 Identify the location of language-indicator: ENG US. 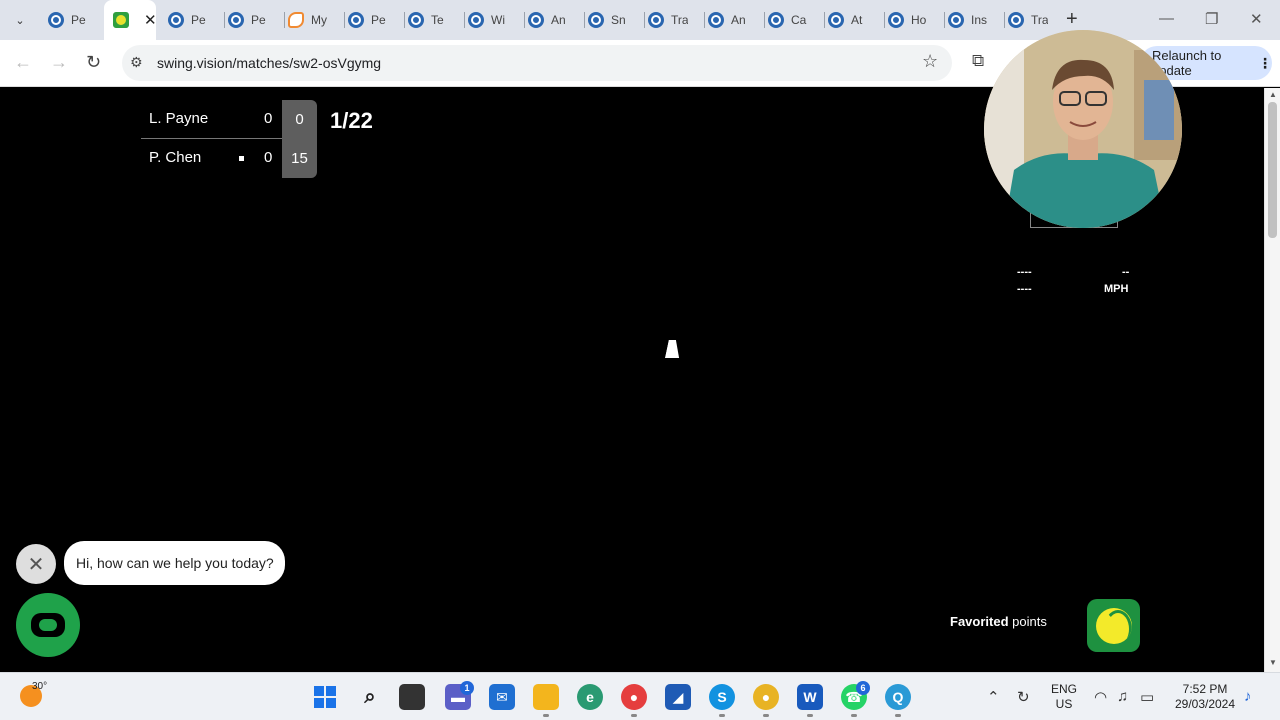
(1064, 697).